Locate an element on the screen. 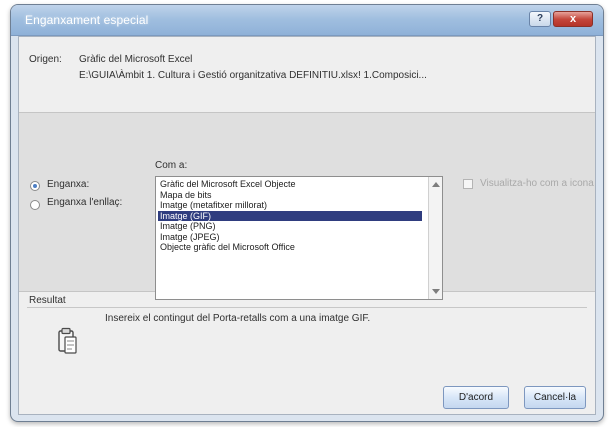 Image resolution: width=614 pixels, height=427 pixels. help-button: ? is located at coordinates (540, 19).